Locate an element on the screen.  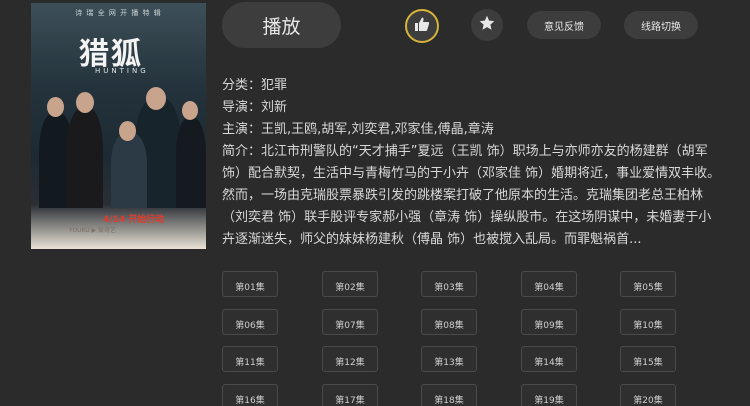
episode-button: 第15集 is located at coordinates (648, 359).